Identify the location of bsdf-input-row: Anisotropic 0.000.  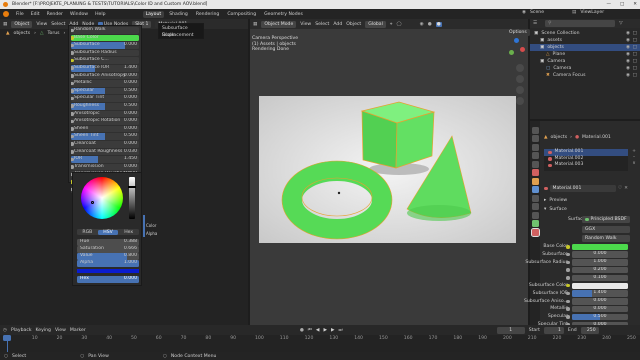
(105, 114).